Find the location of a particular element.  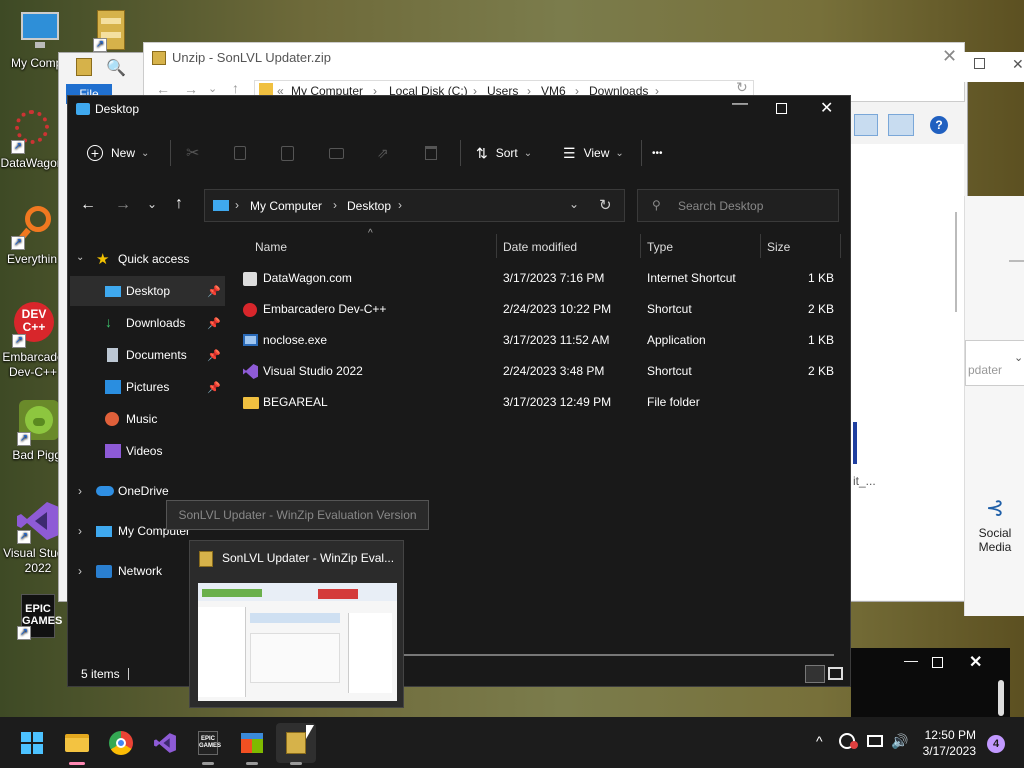

search-input: Search Desktop is located at coordinates (720, 206).